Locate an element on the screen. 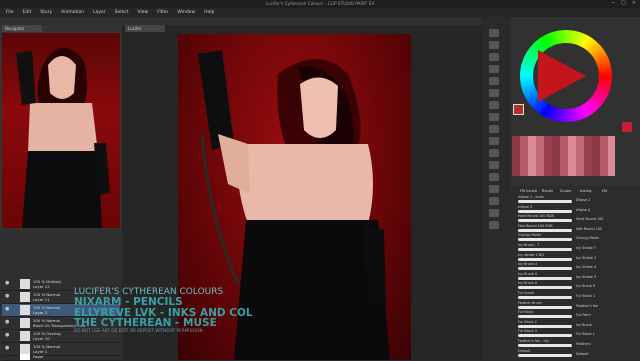 The image size is (640, 361). menu-animation: Animation is located at coordinates (72, 12).